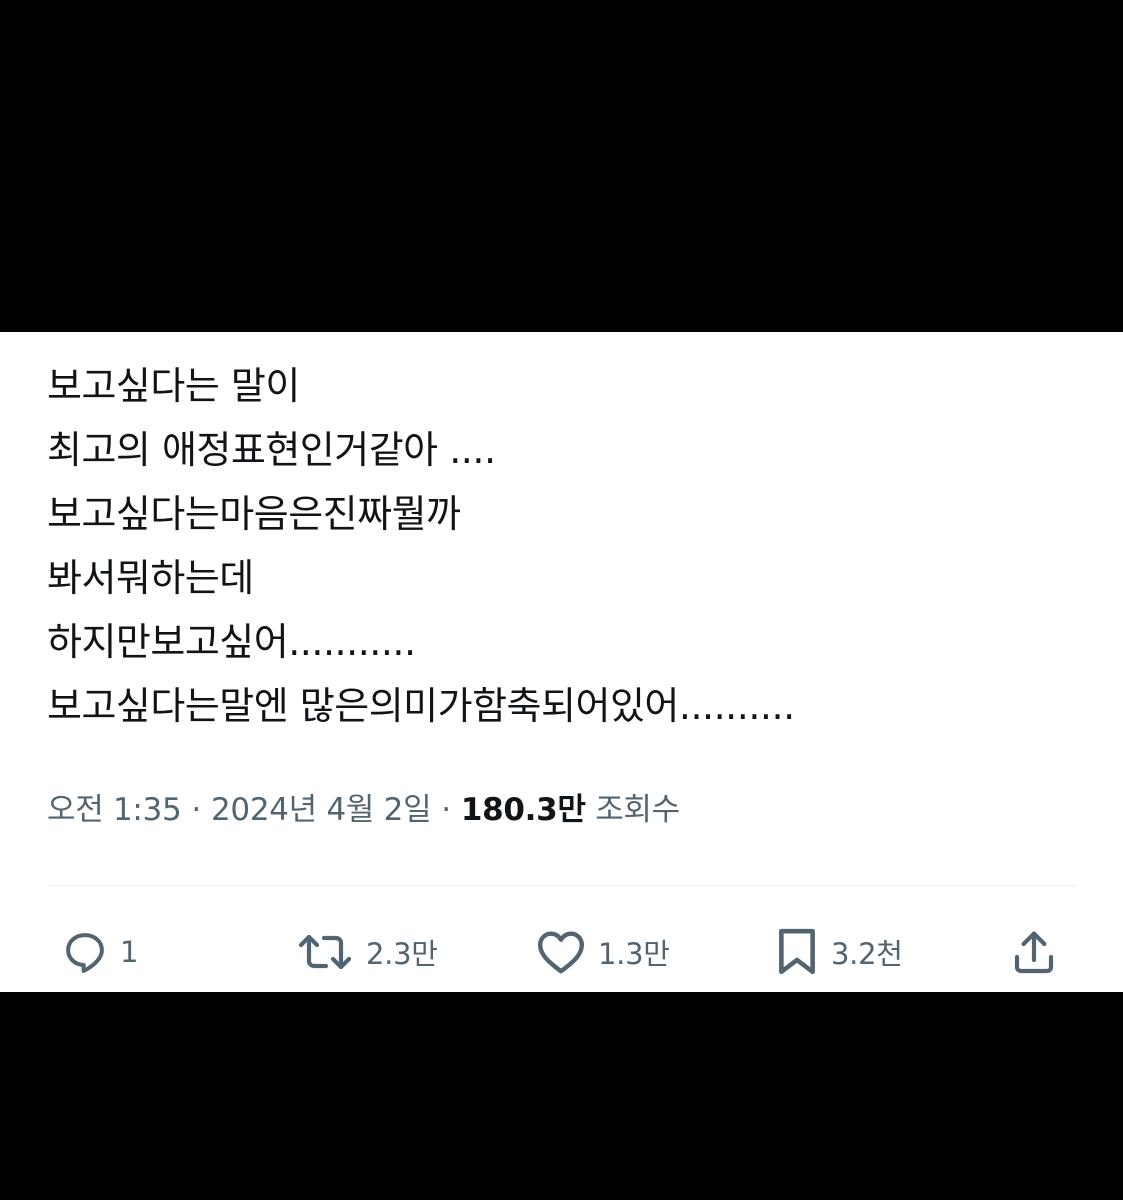  I want to click on share-icon, so click(1034, 952).